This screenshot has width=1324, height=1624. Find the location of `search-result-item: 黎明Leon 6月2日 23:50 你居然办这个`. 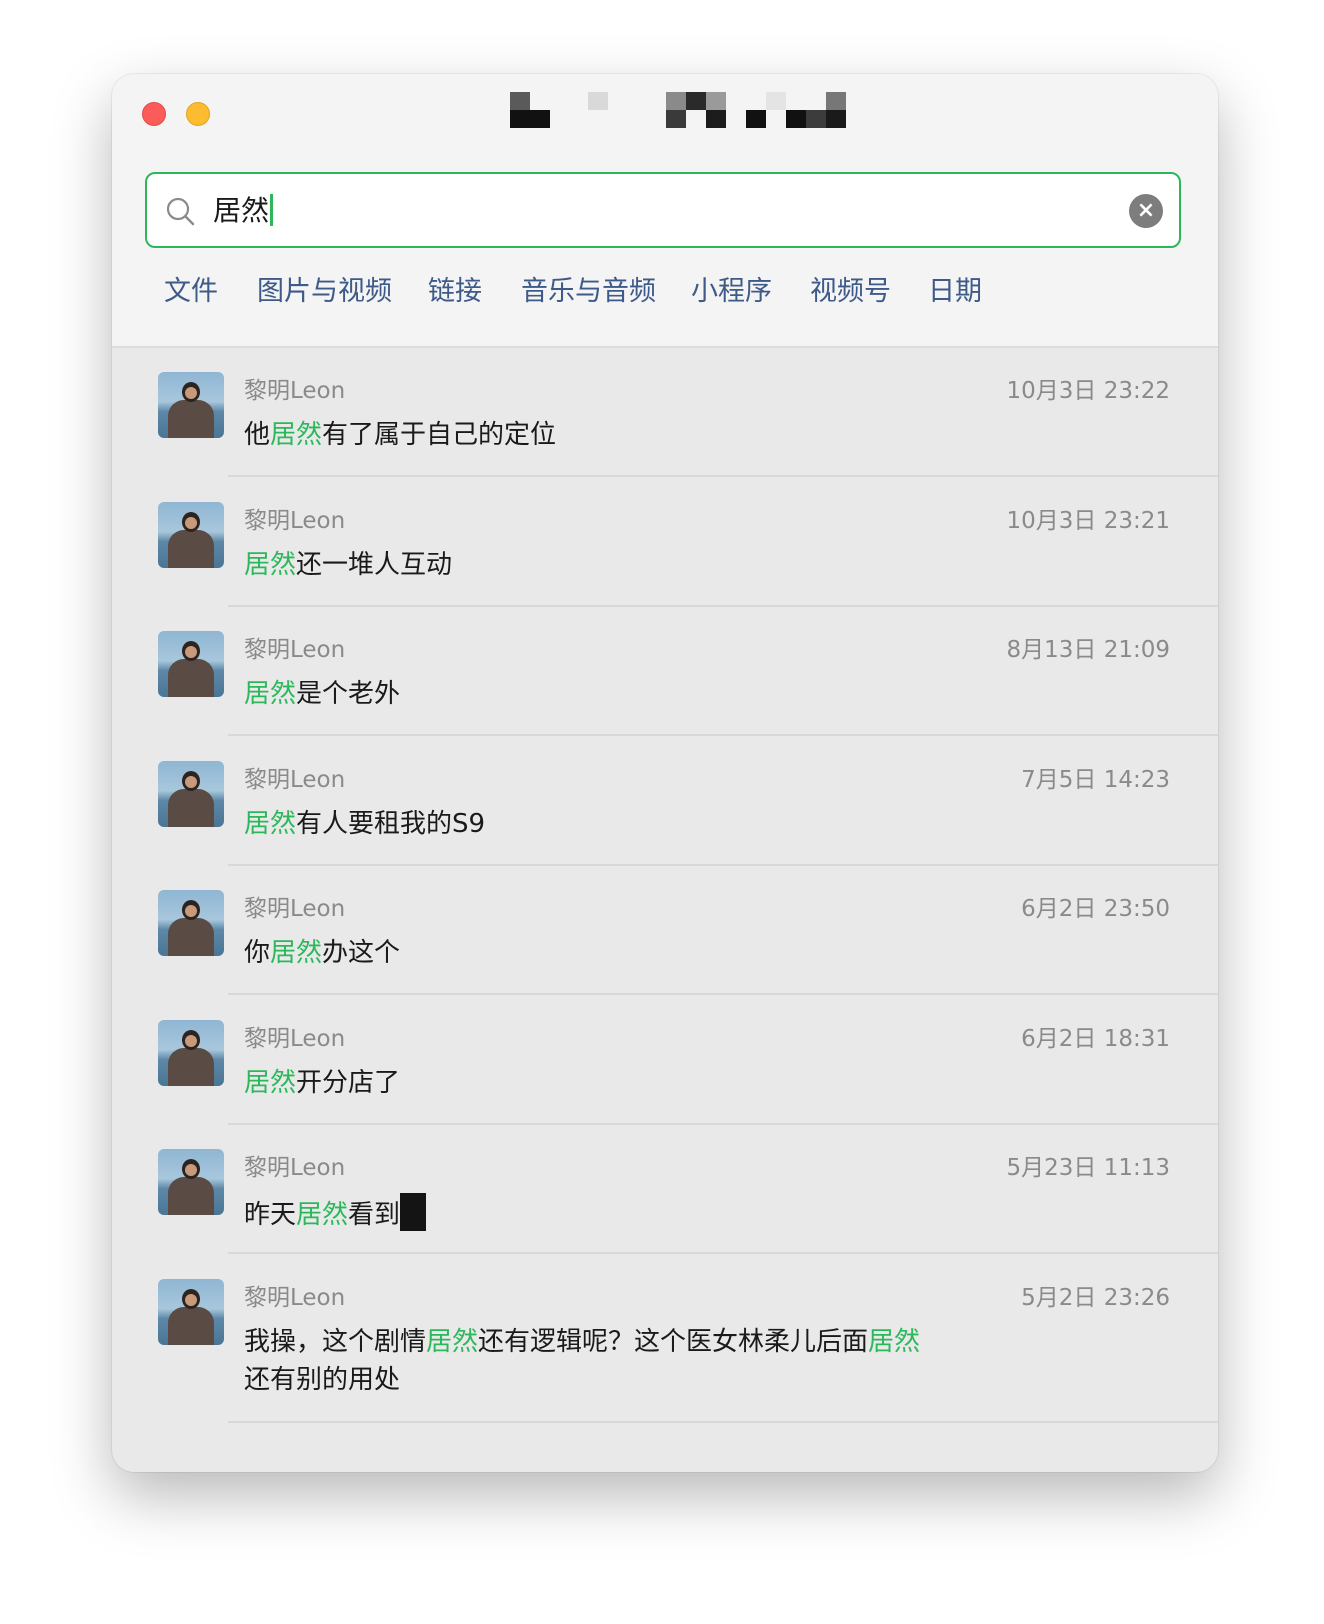

search-result-item: 黎明Leon 6月2日 23:50 你居然办这个 is located at coordinates (665, 931).